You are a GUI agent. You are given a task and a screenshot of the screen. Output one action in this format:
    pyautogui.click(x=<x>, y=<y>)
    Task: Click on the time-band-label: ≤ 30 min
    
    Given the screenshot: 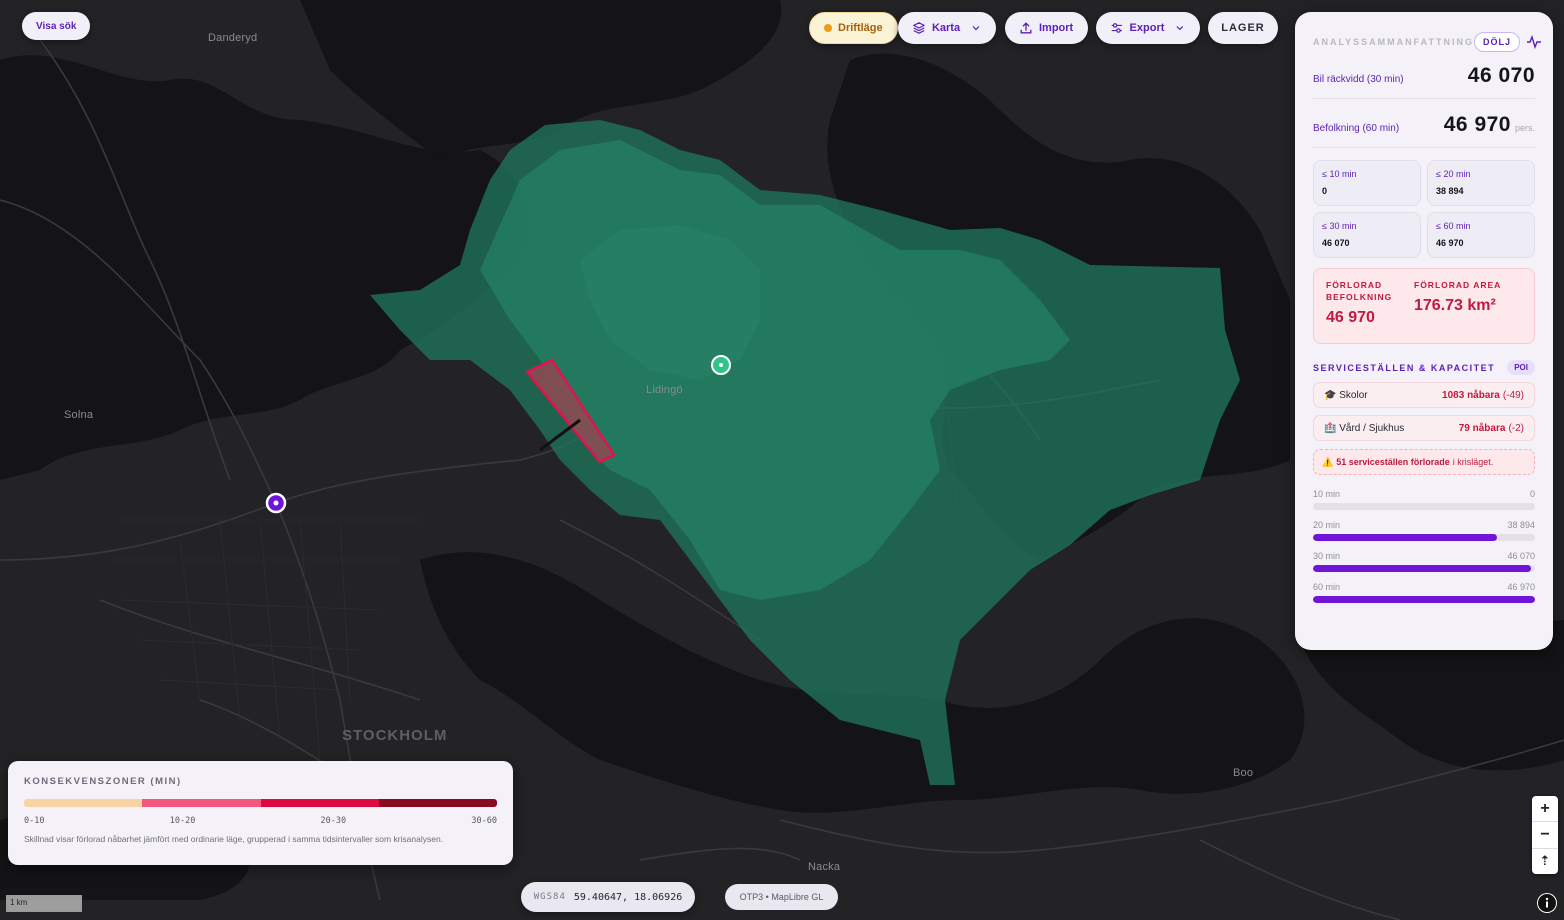 What is the action you would take?
    pyautogui.click(x=1339, y=226)
    